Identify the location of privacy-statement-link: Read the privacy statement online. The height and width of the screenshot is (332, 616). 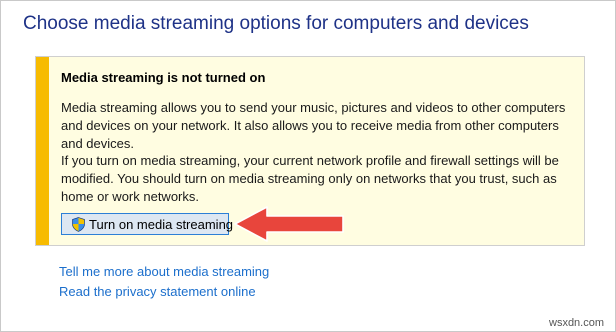
(157, 291).